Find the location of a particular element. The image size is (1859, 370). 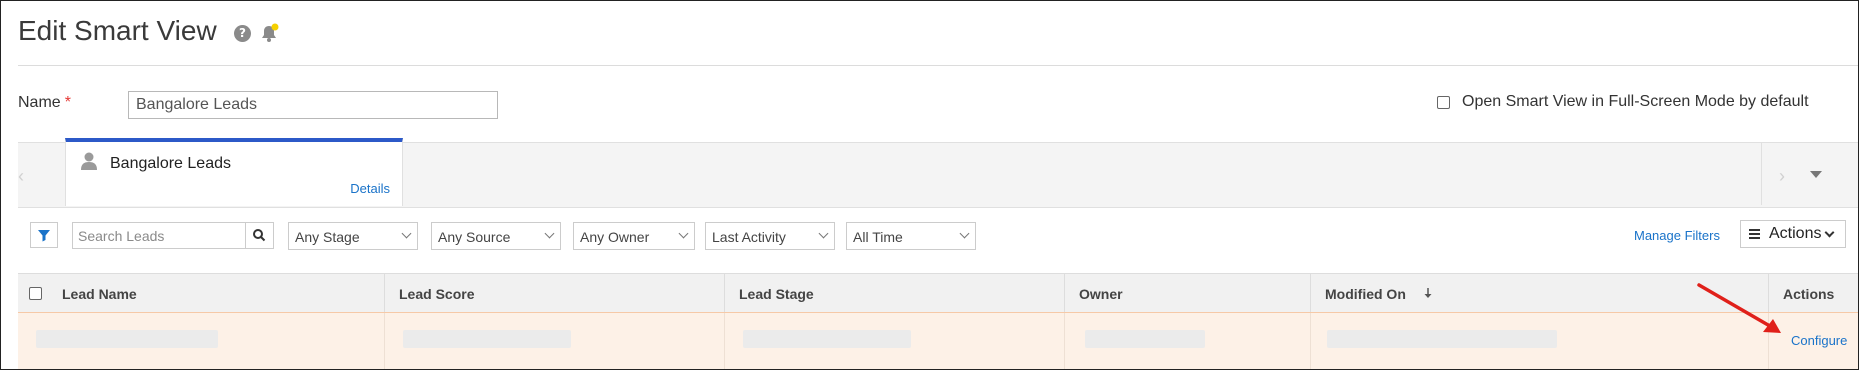

search-icon is located at coordinates (259, 235).